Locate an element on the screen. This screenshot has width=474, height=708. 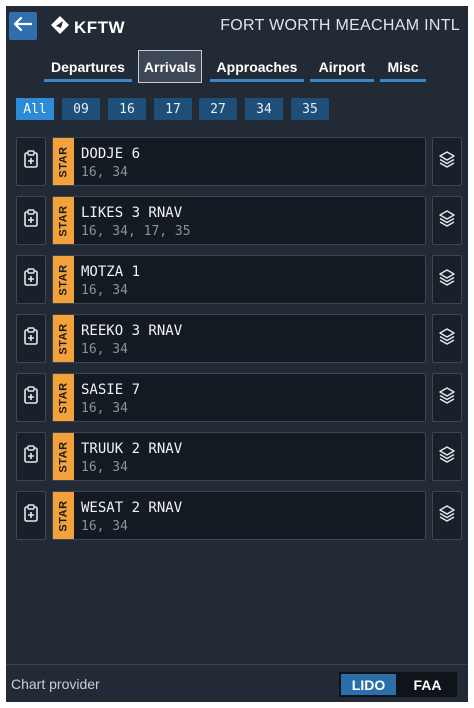
procedure-card: STAR SASIE 7 16, 34 is located at coordinates (239, 397).